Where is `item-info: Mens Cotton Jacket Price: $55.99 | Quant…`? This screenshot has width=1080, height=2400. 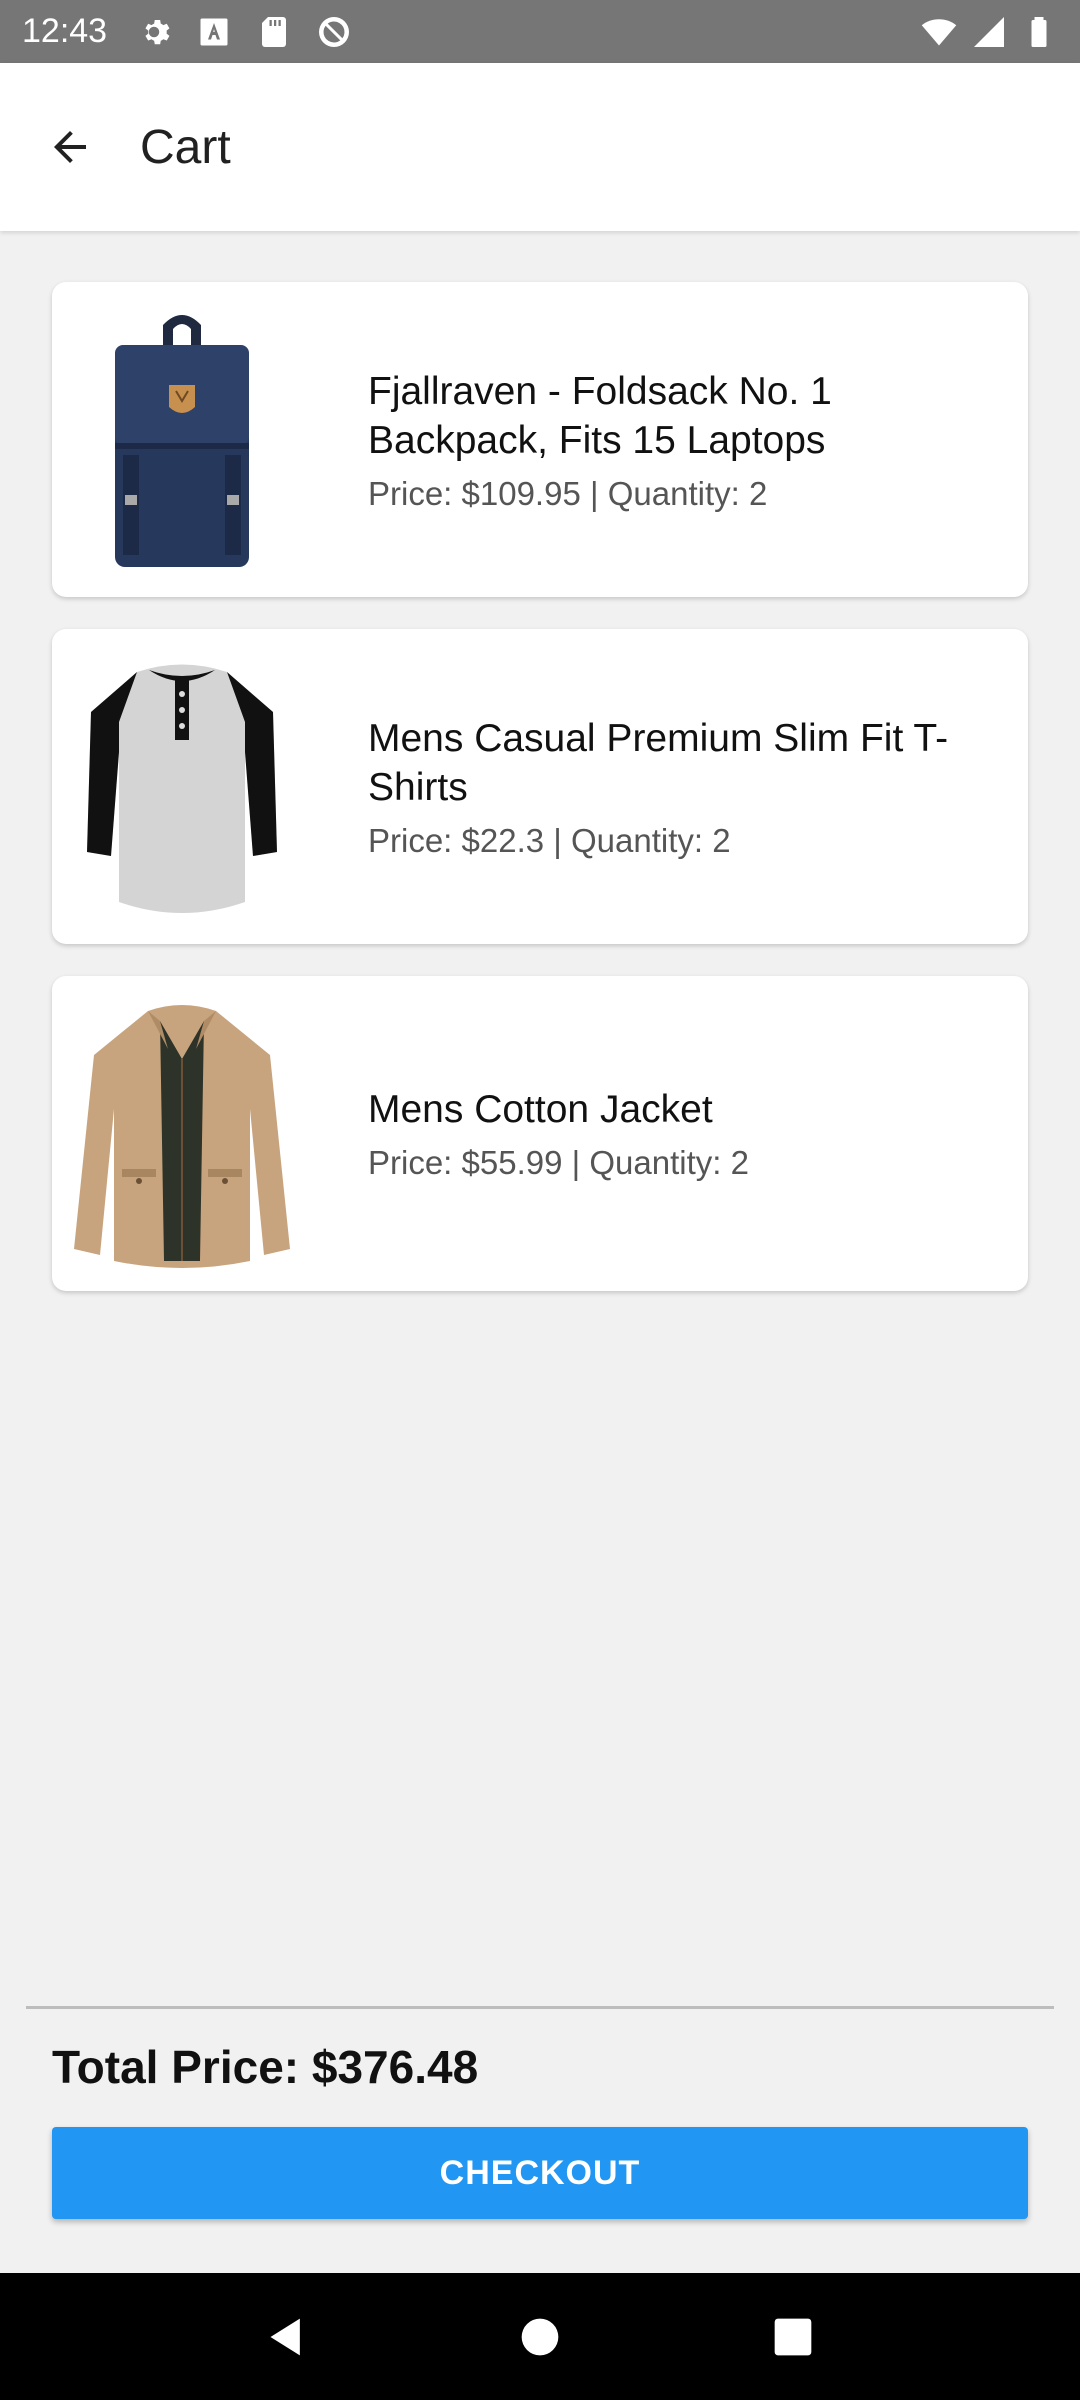
item-info: Mens Cotton Jacket Price: $55.99 | Quant… is located at coordinates (678, 1133).